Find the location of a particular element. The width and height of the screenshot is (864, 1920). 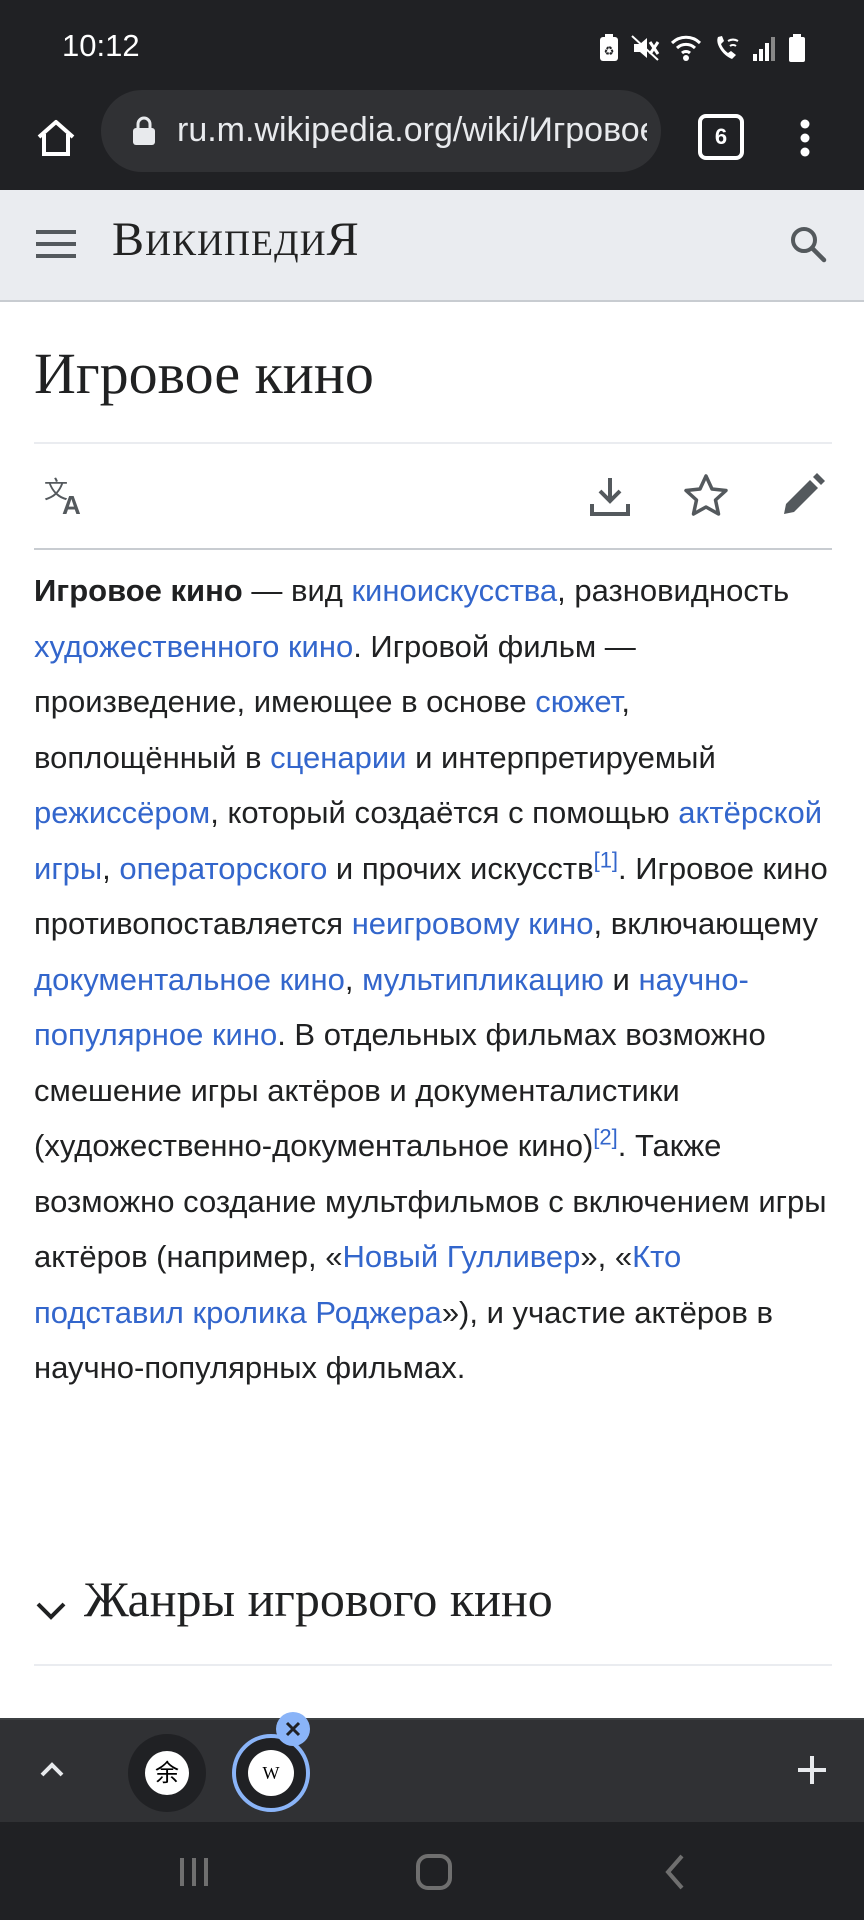

paragraph-text: и is located at coordinates (621, 979).